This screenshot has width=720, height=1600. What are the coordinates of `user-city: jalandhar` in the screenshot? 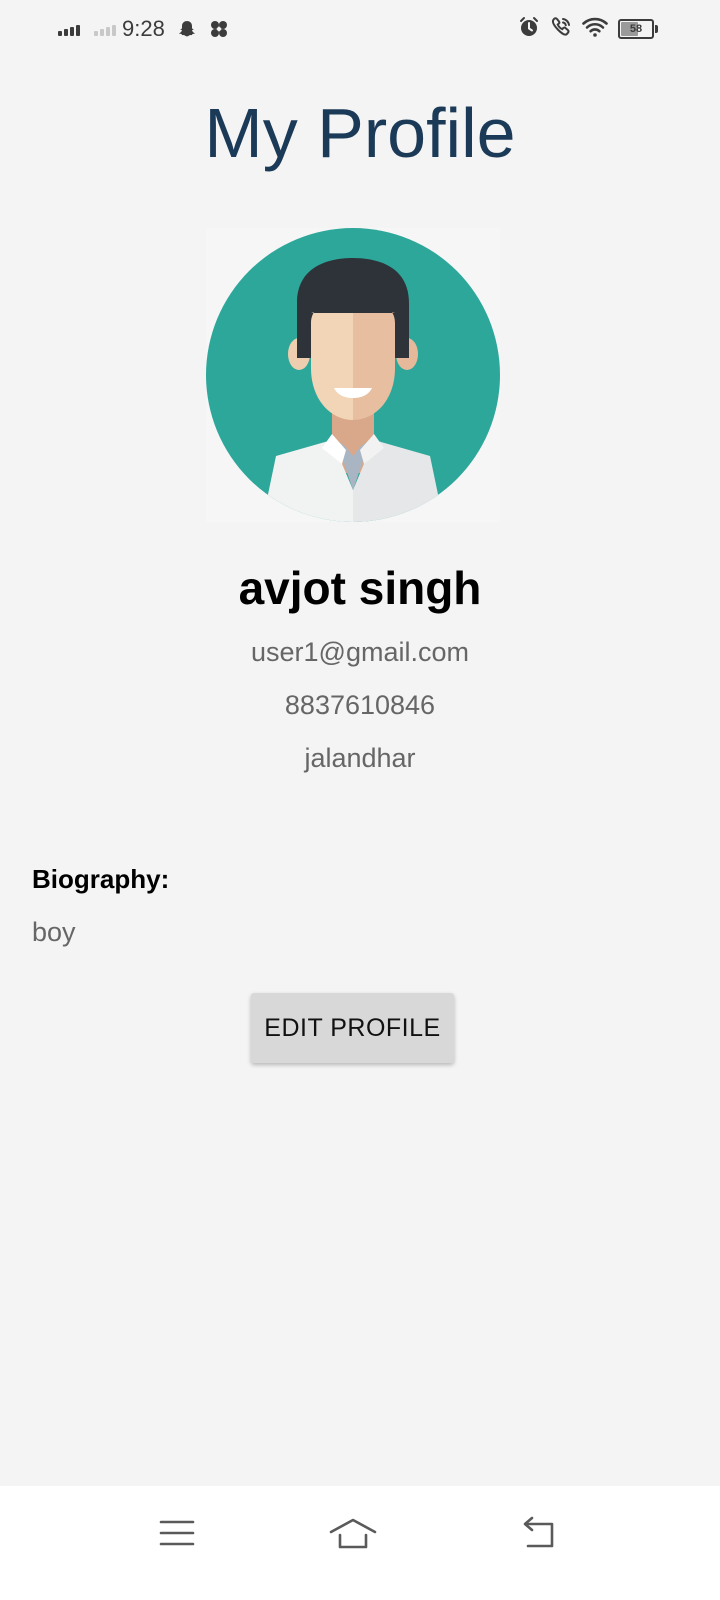 It's located at (360, 758).